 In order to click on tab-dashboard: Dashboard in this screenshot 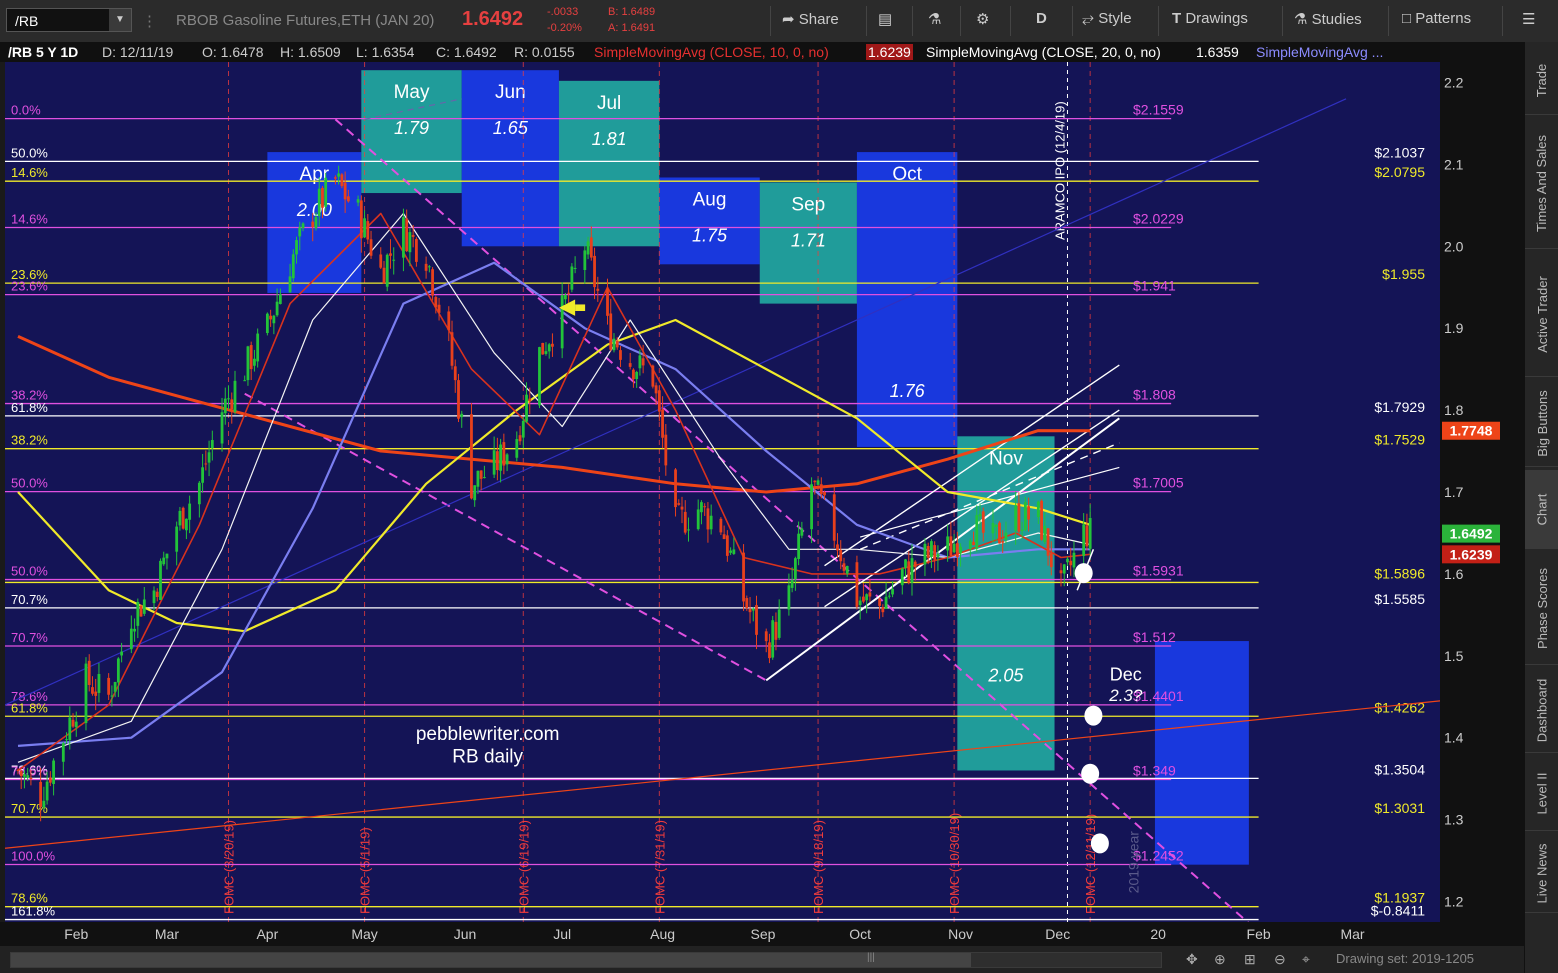, I will do `click(1541, 710)`.